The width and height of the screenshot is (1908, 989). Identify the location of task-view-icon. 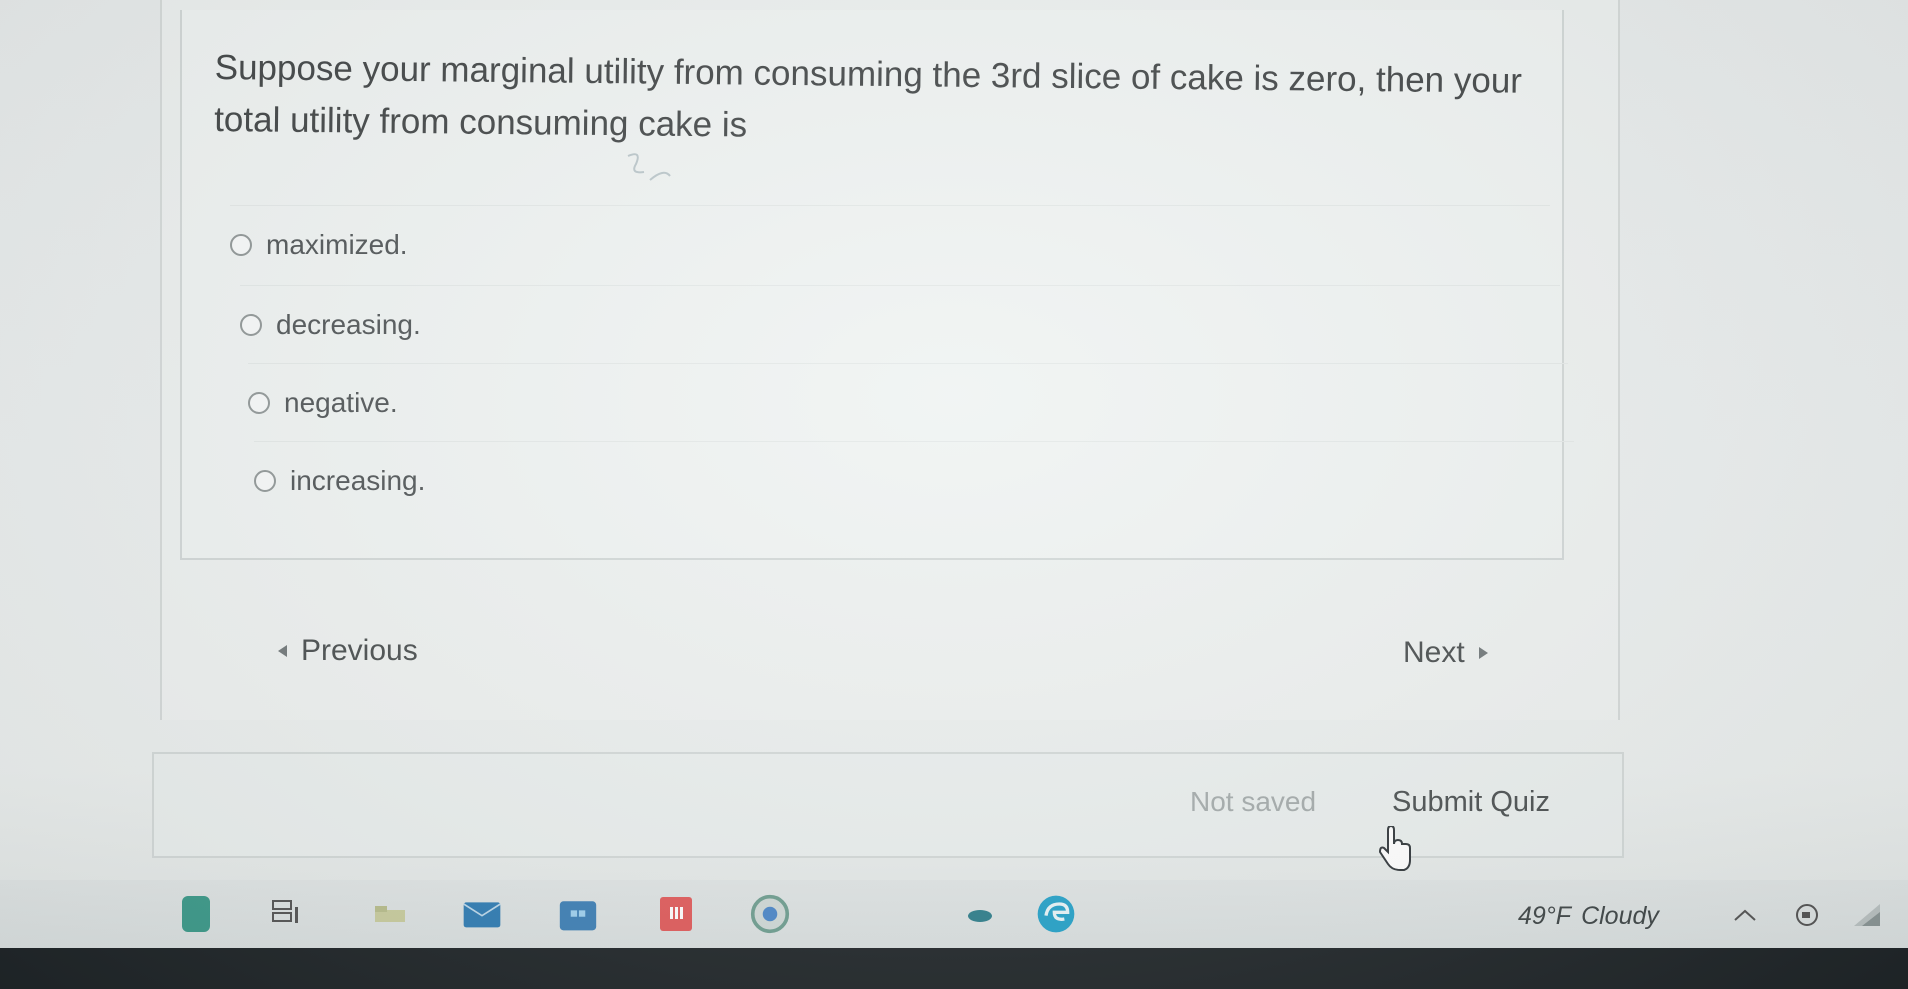
(286, 914).